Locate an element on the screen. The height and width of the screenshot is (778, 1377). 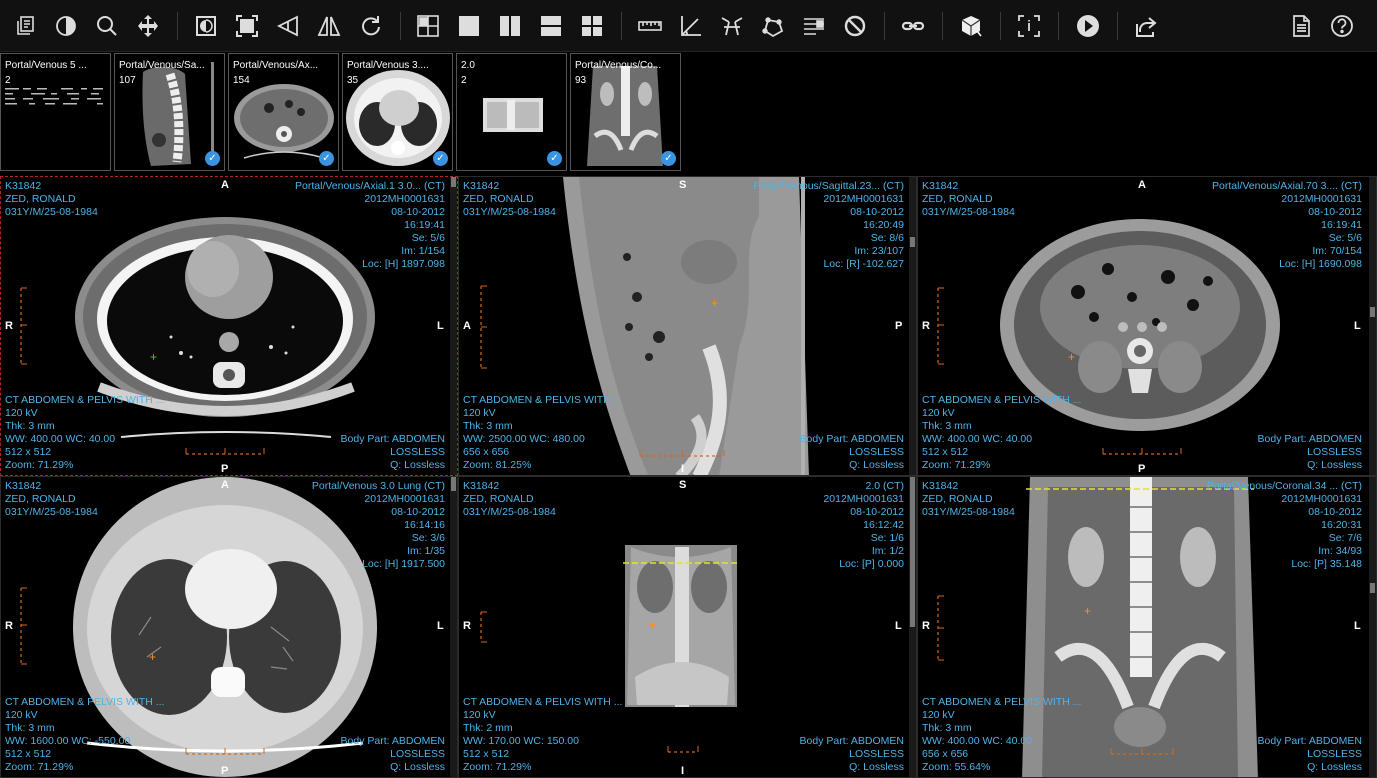
zoom-level: Zoom: 81.25% is located at coordinates (497, 465).